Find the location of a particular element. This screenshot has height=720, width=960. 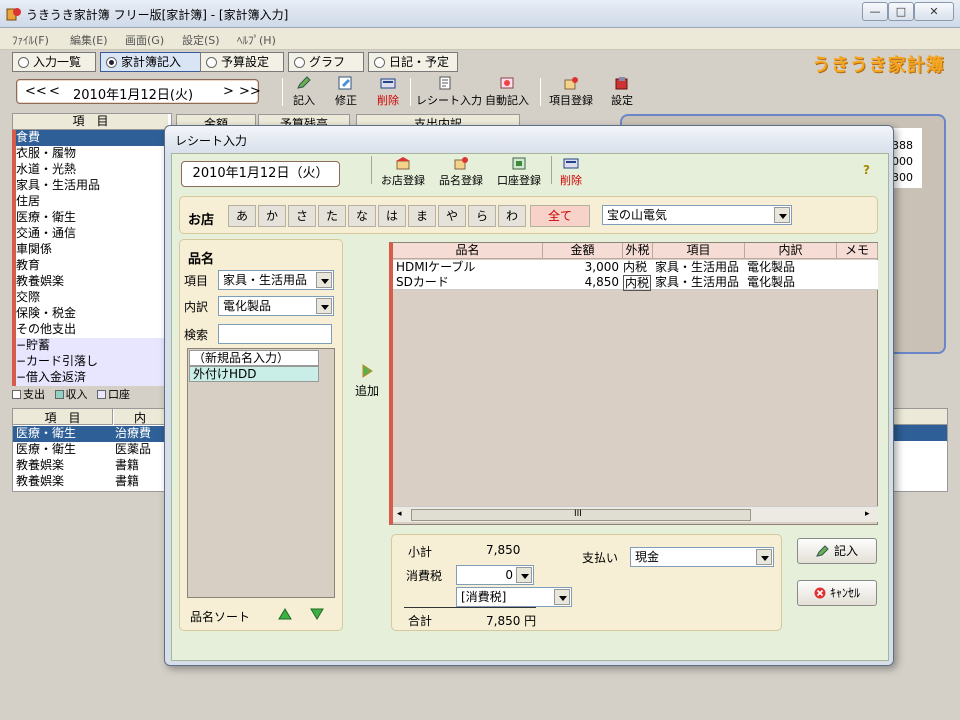

col-header-category: 項目 is located at coordinates (699, 251).